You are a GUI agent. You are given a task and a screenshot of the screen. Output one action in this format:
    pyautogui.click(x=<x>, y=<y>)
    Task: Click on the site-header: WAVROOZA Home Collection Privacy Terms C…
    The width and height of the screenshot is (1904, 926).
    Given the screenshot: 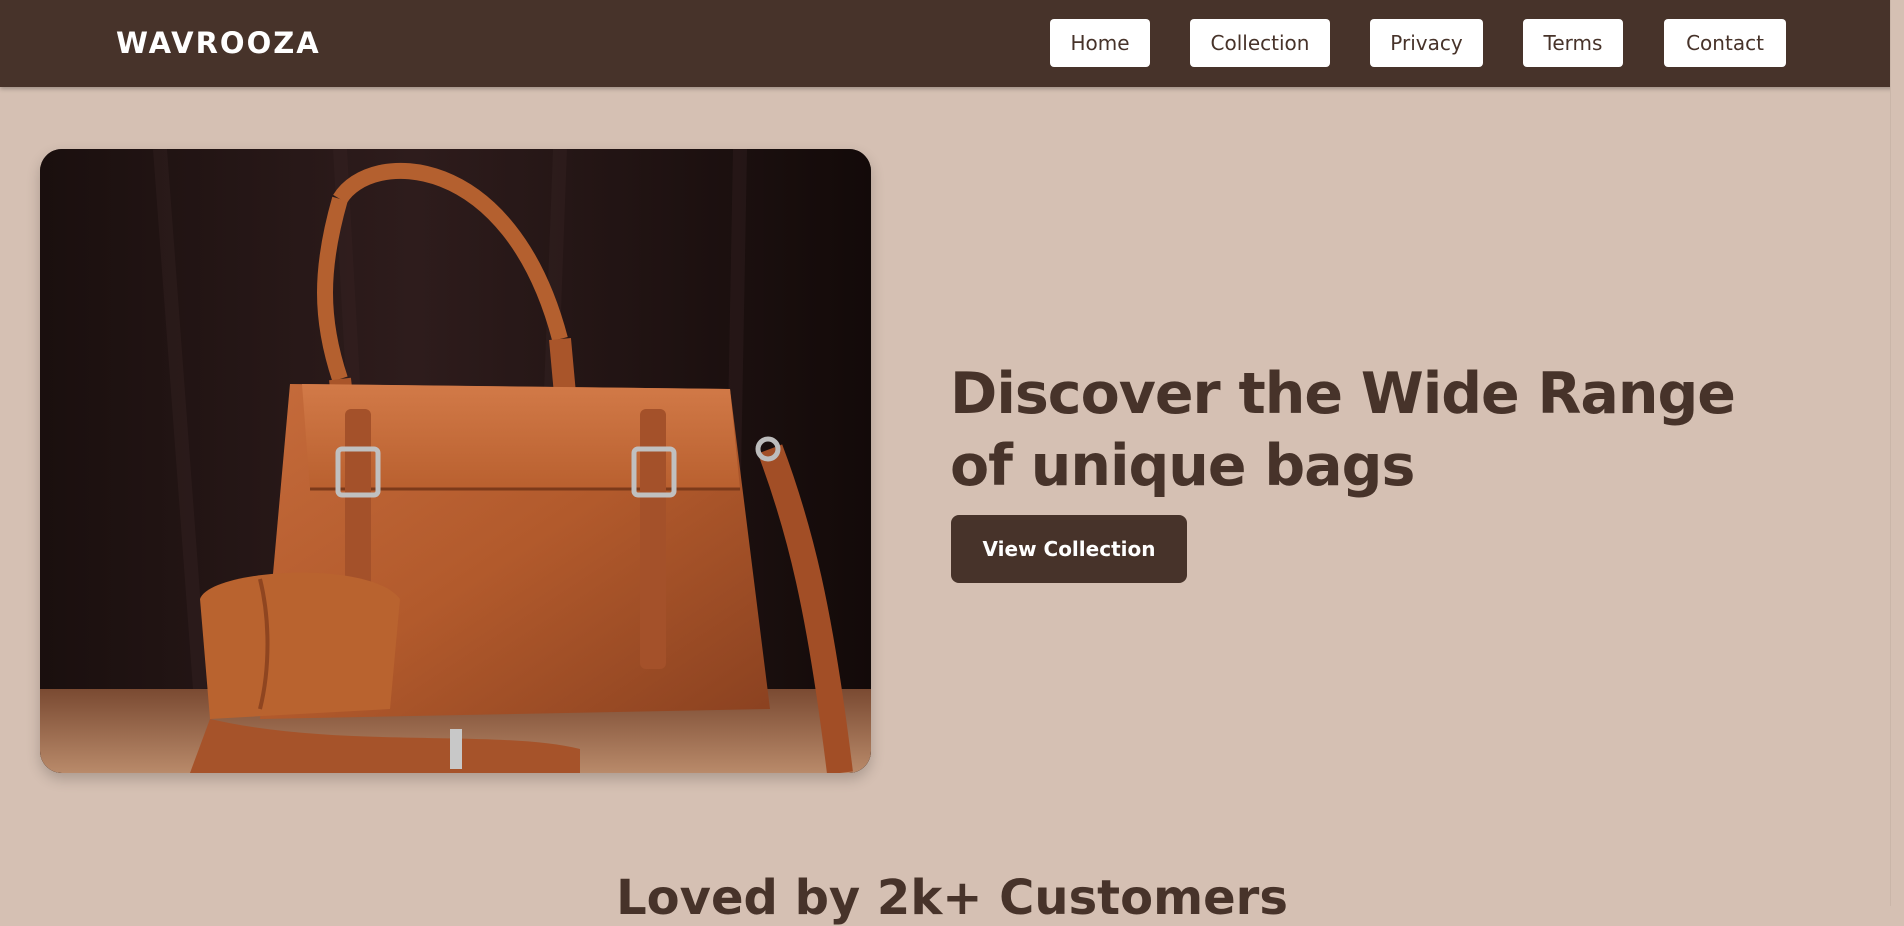 What is the action you would take?
    pyautogui.click(x=952, y=43)
    